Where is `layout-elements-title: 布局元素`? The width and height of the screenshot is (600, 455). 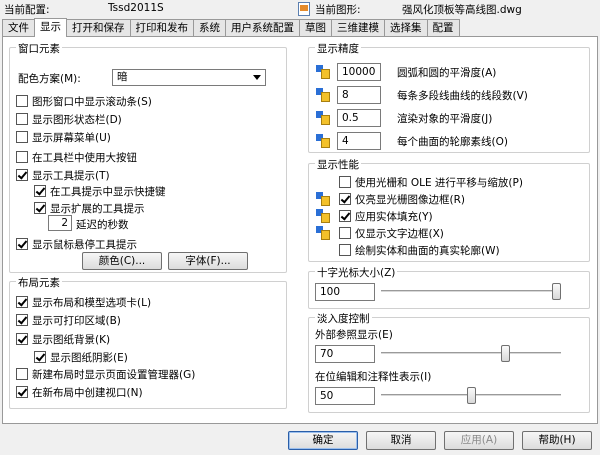
layout-elements-title: 布局元素 is located at coordinates (39, 282).